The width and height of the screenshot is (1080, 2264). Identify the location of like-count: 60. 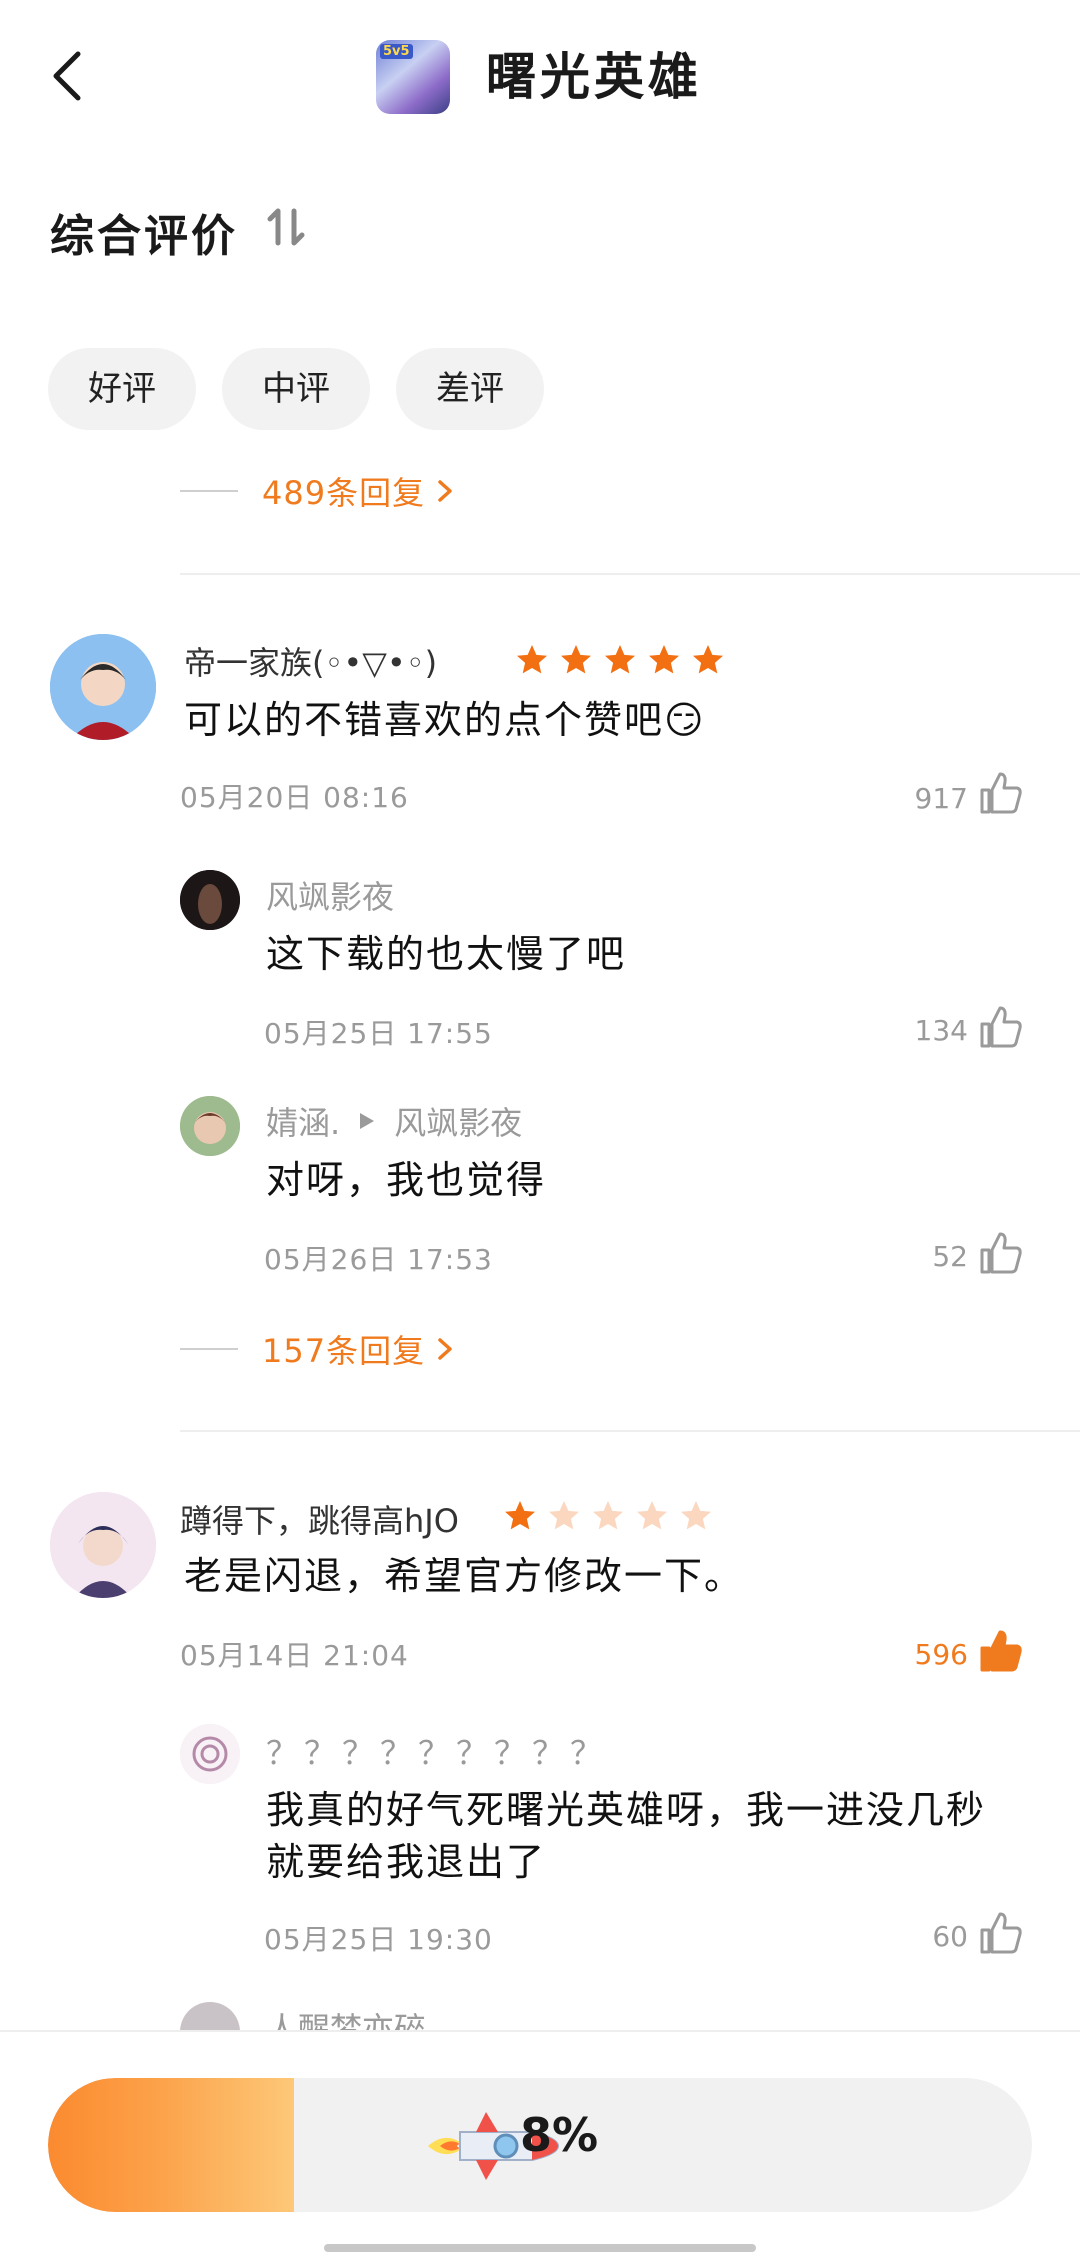
(950, 1936).